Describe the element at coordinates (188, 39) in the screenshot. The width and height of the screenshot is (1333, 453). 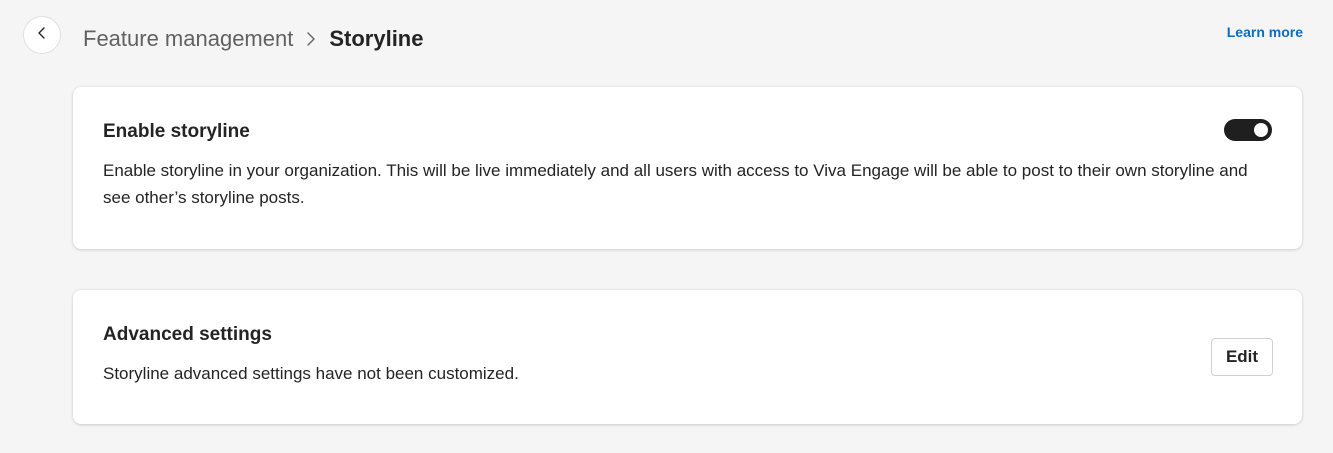
I see `breadcrumb-feature-management: Feature management` at that location.